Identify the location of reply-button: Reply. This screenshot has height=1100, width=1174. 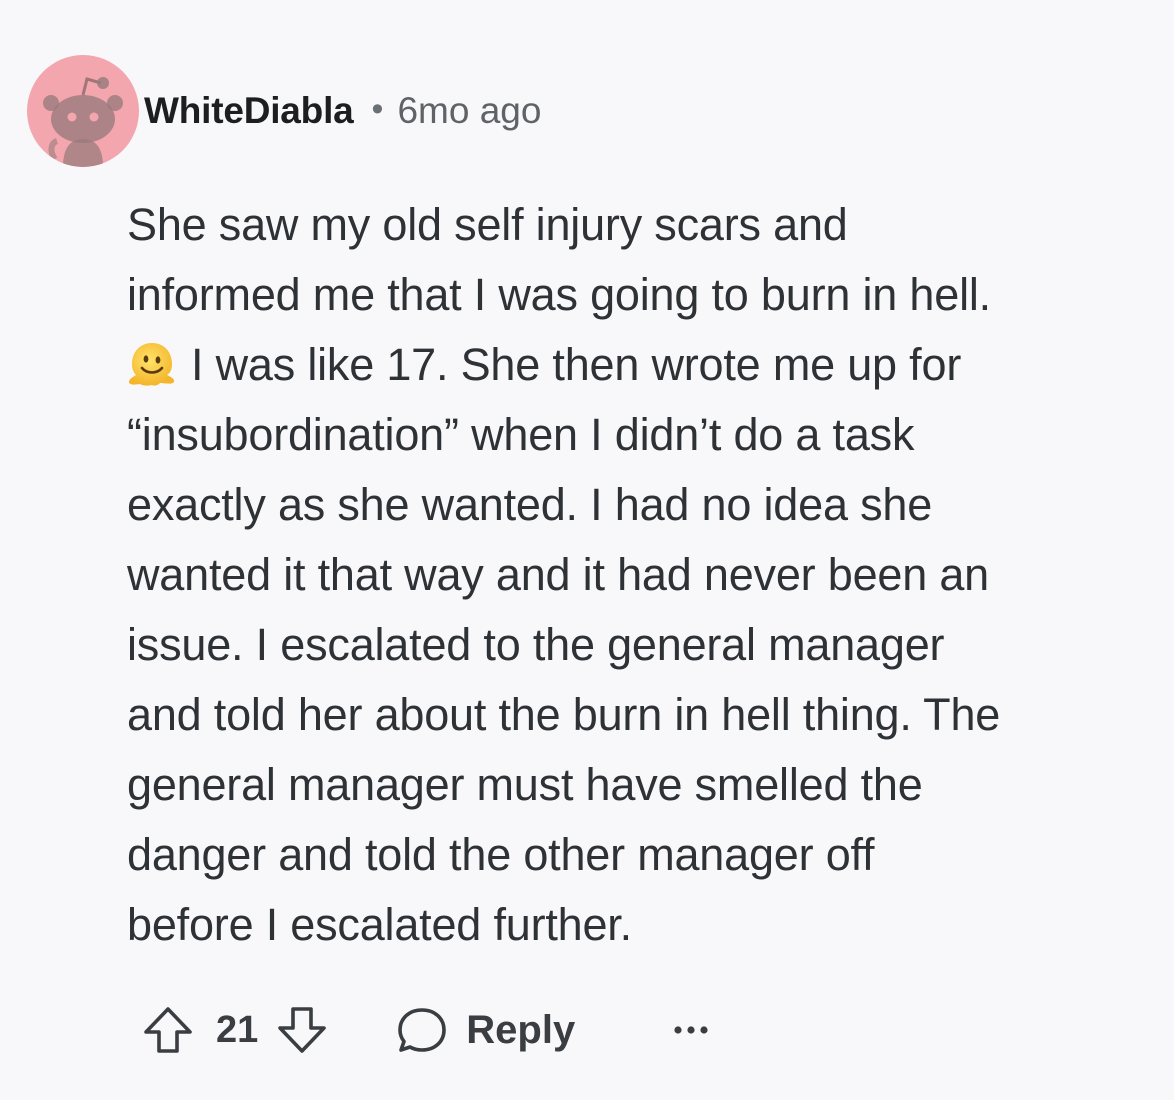
(484, 1030).